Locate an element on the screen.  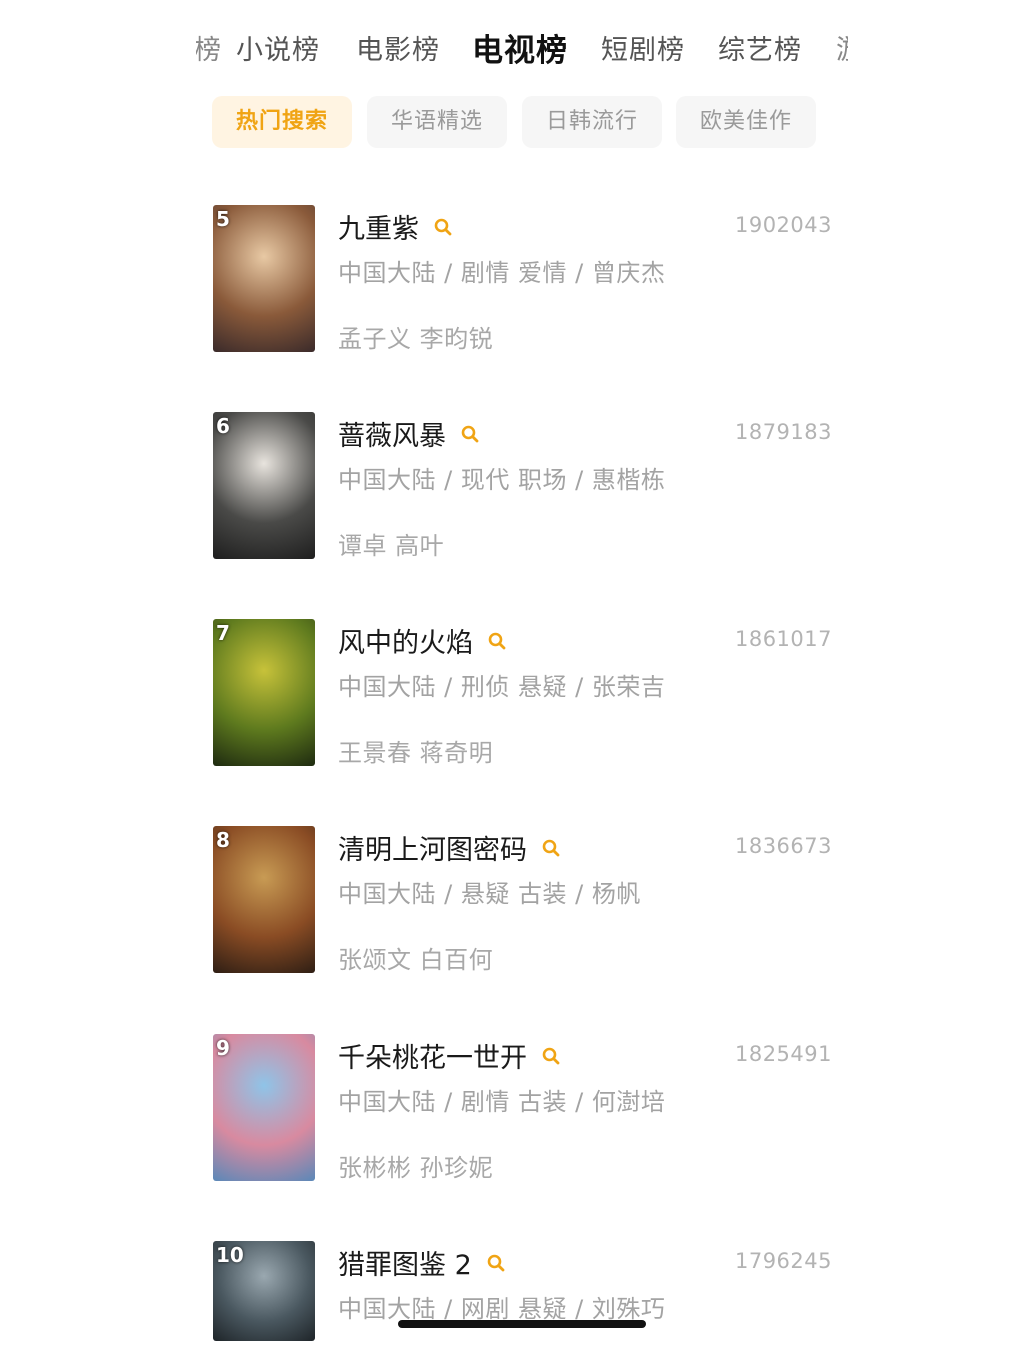
chip-chinese-picks: 华语精选 is located at coordinates (437, 122).